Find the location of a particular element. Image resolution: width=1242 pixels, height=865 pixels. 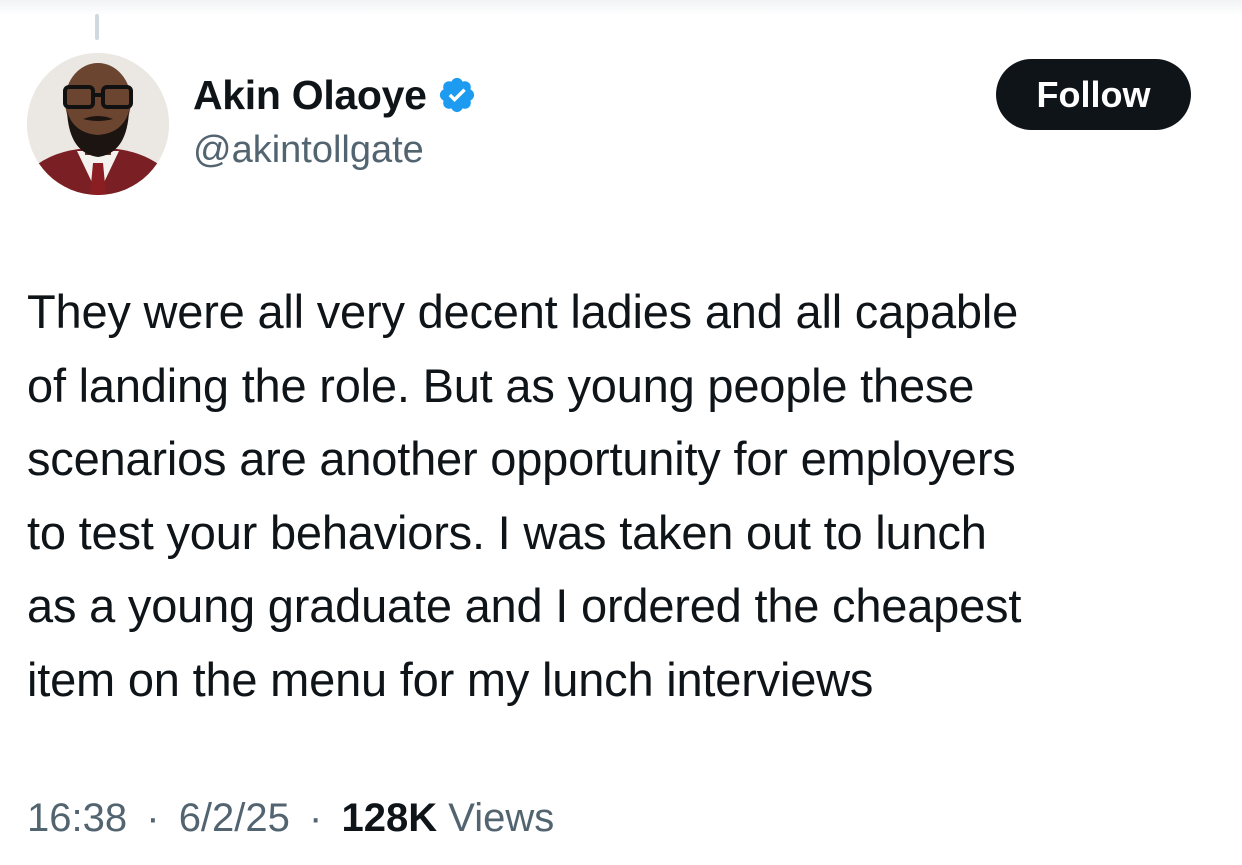

name-row: Akin Olaoye is located at coordinates (335, 95).